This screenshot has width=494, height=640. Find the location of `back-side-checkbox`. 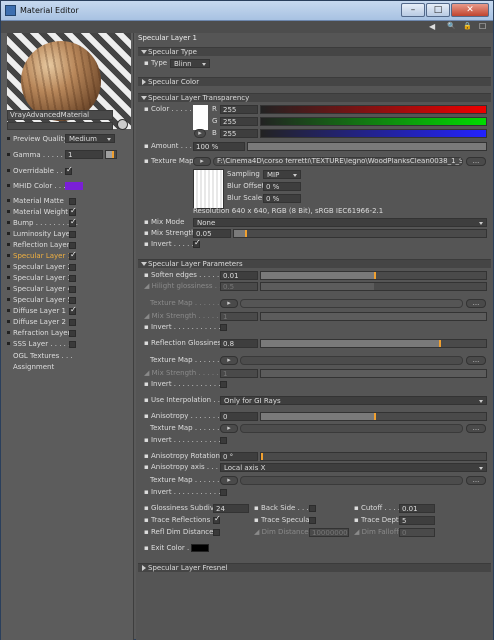

back-side-checkbox is located at coordinates (312, 508).